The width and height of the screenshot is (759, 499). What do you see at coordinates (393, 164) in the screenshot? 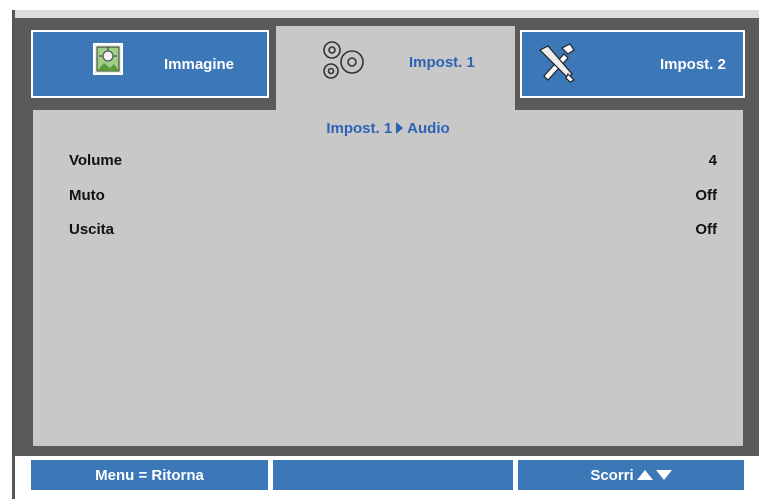
I see `setting-row-volume: Volume 4` at bounding box center [393, 164].